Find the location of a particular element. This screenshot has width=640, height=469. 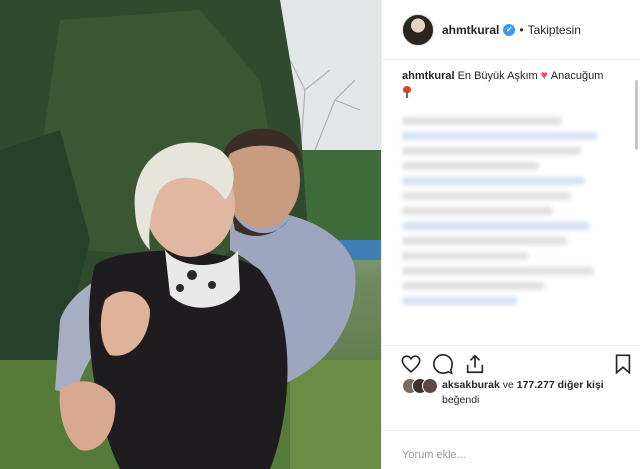

likes-summary: aksakburak ve 177.277 diğer kişi beğendi is located at coordinates (517, 393).